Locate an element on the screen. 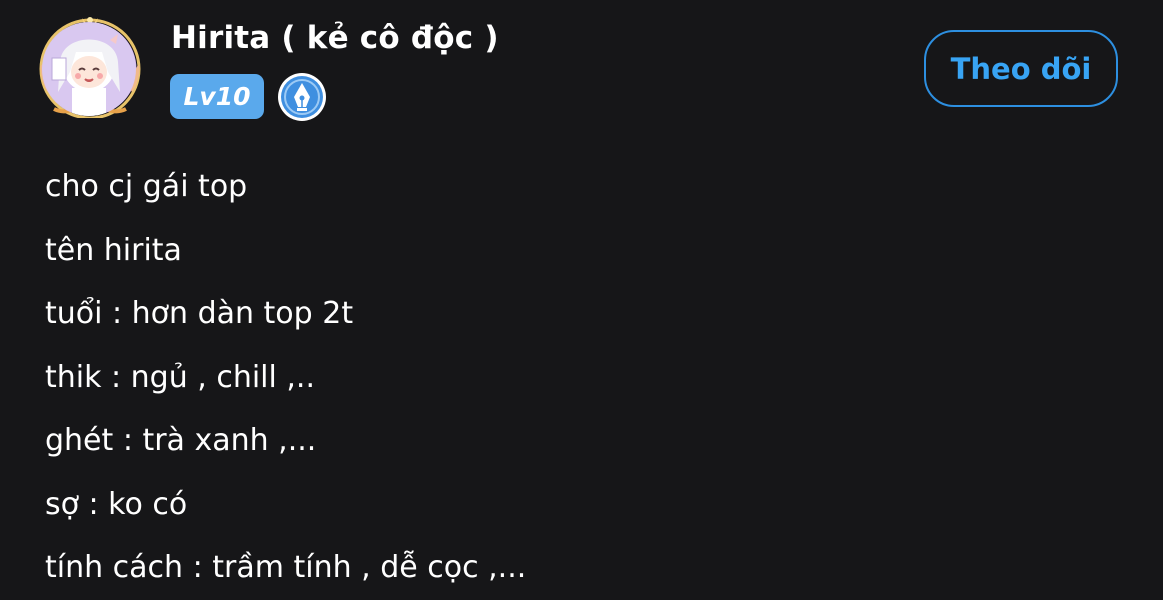  level-badge: Lv10 is located at coordinates (217, 96).